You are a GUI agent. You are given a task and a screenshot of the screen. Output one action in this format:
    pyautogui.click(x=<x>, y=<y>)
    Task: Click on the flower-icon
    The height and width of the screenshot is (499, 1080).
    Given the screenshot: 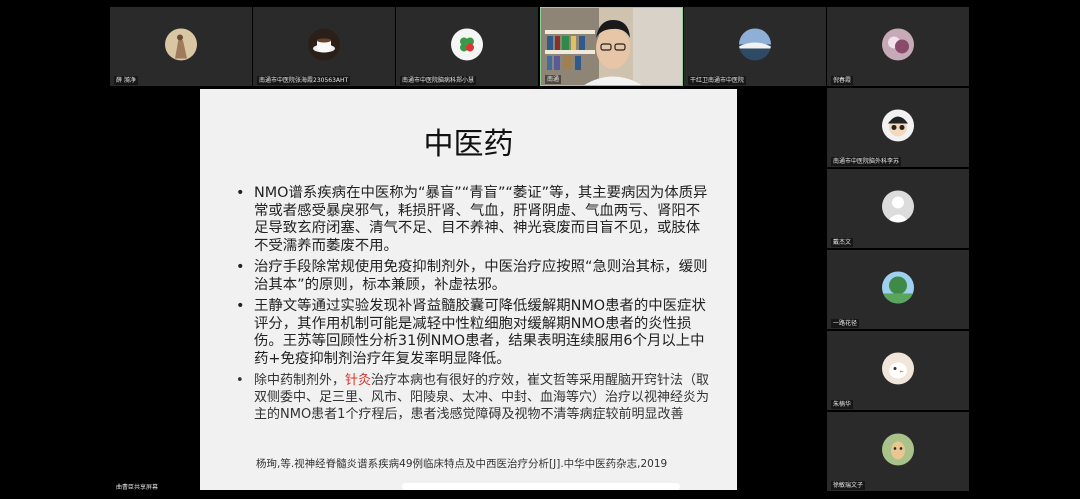 What is the action you would take?
    pyautogui.click(x=898, y=43)
    